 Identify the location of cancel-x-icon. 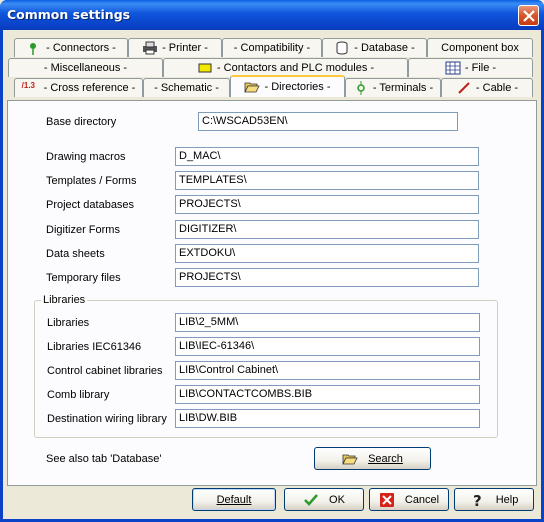
(386, 499).